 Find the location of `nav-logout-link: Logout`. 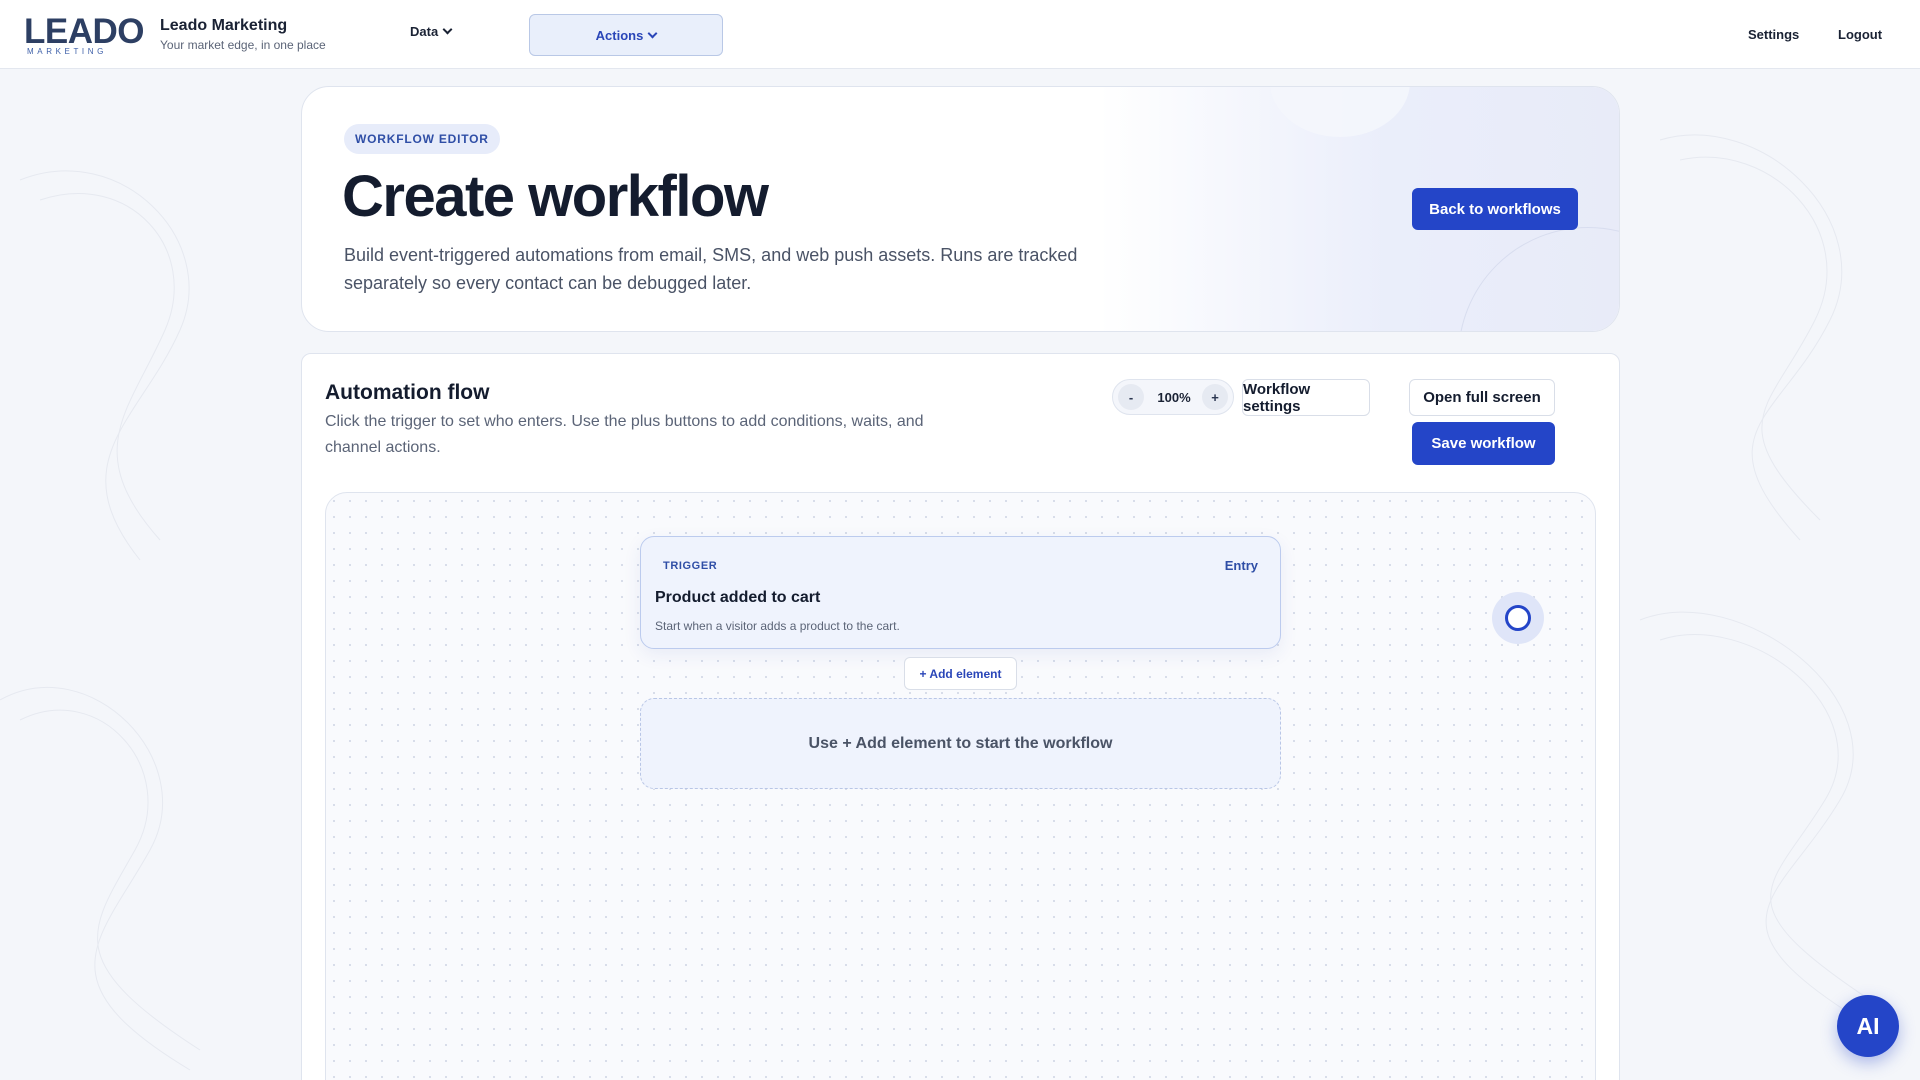

nav-logout-link: Logout is located at coordinates (1860, 34).